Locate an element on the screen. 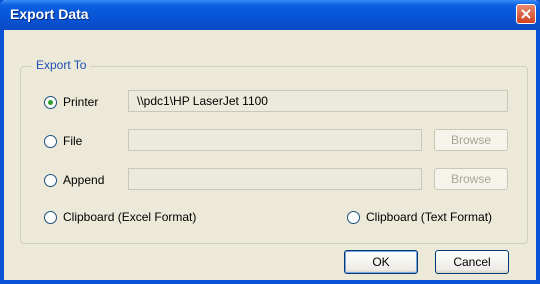  title-bar: Export Data is located at coordinates (270, 15).